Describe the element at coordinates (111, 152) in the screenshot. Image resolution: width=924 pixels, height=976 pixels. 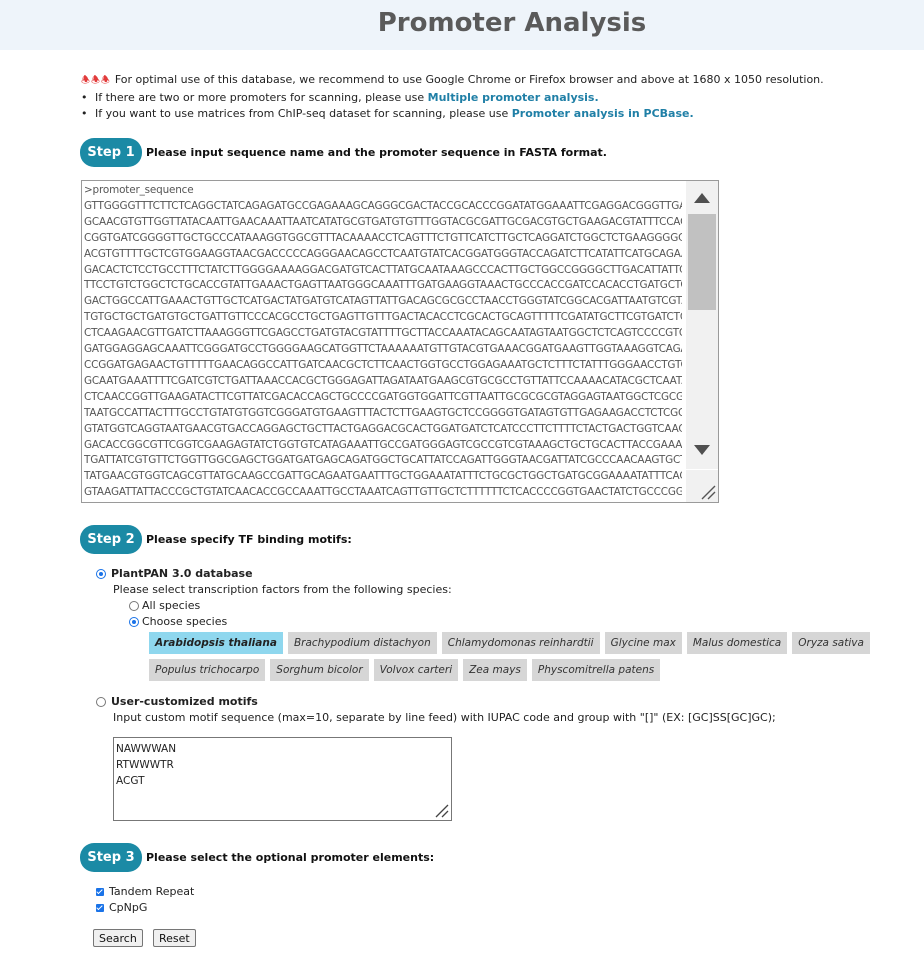
I see `step1-badge: Step 1` at that location.